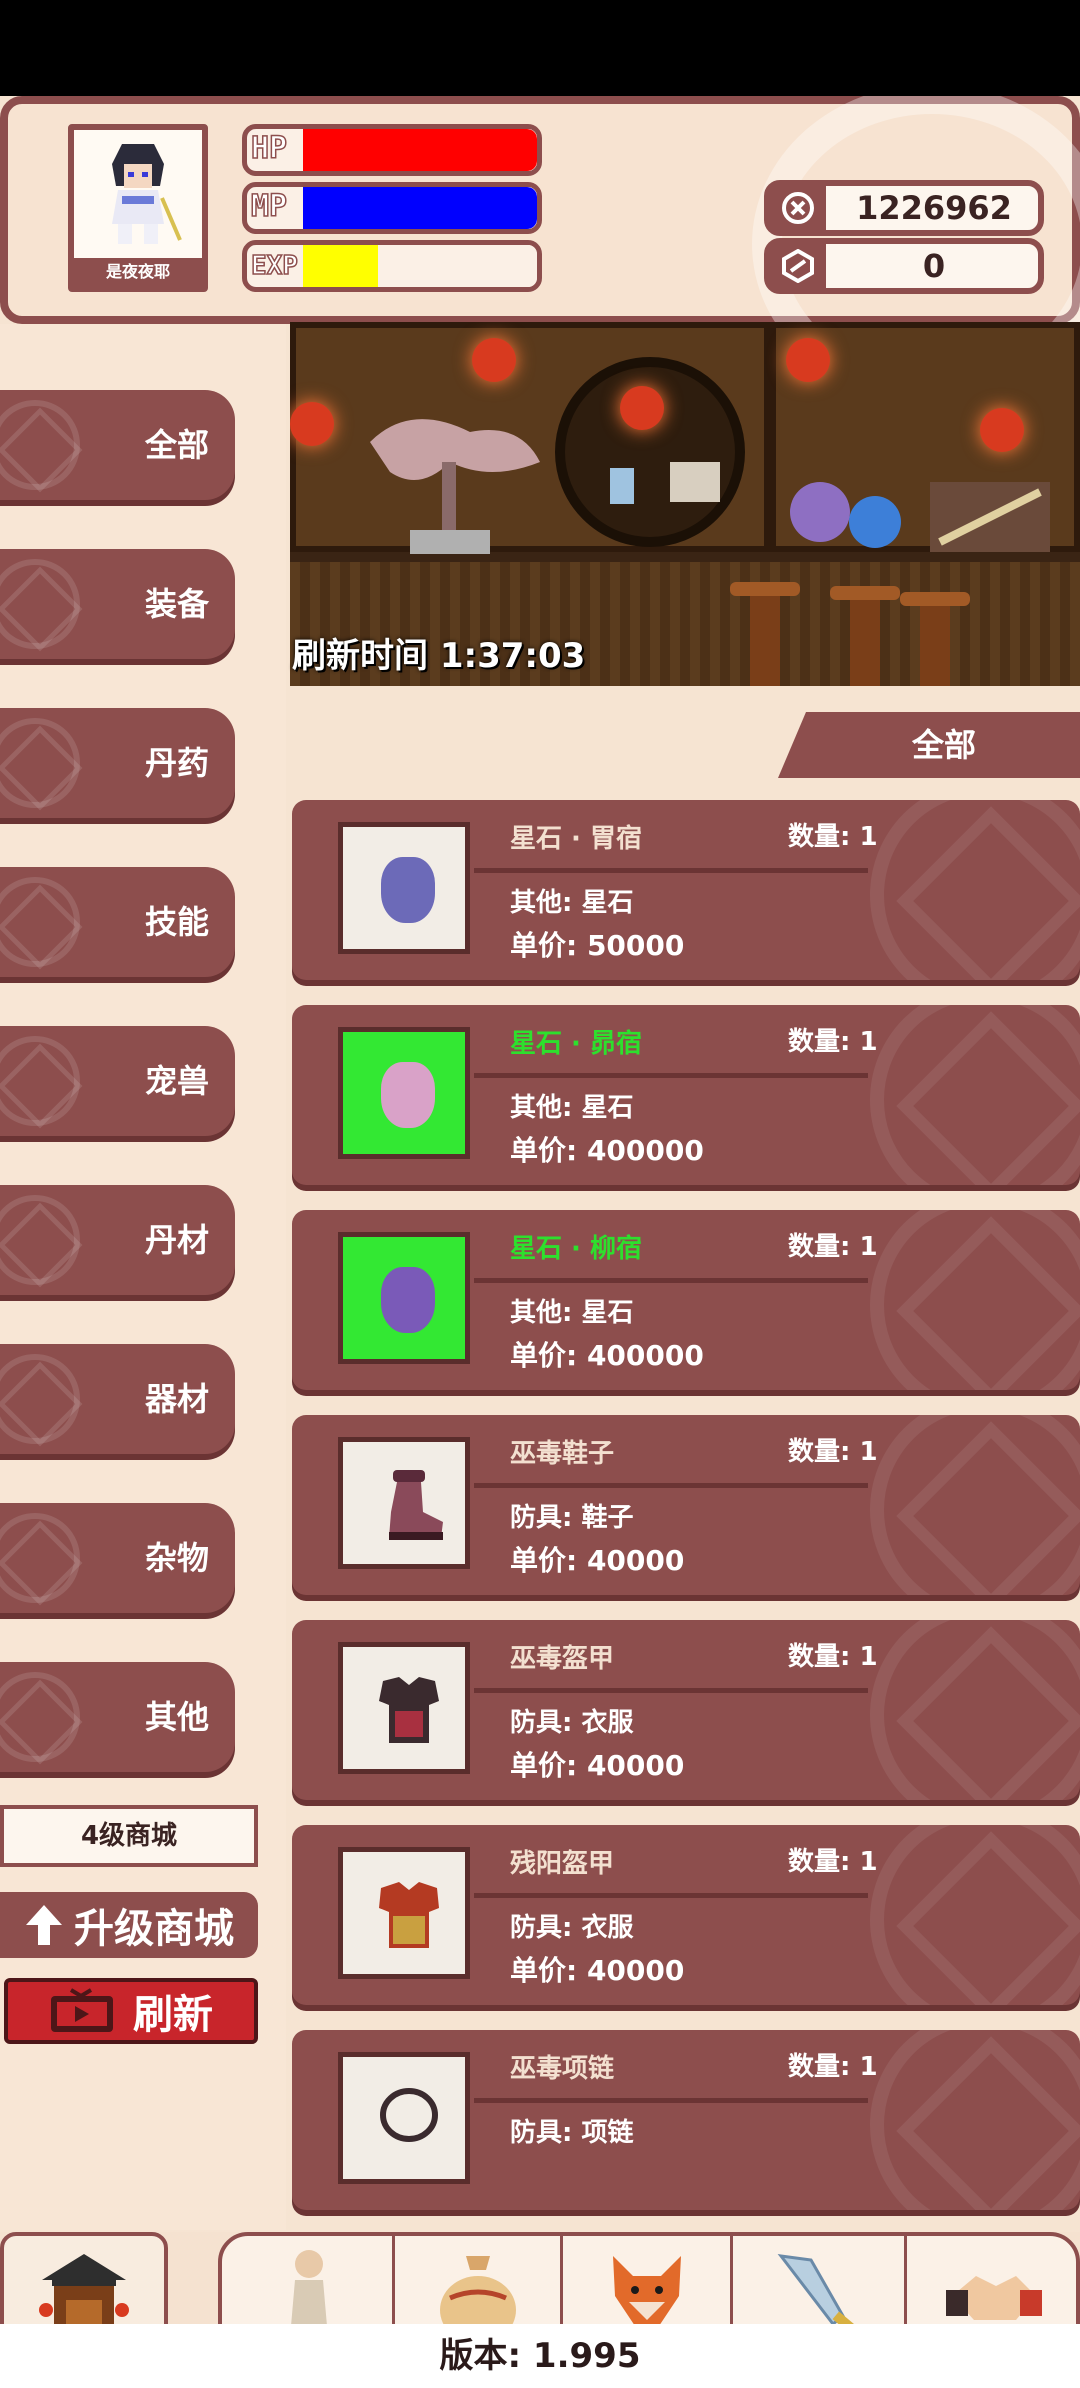 The width and height of the screenshot is (1080, 2388). What do you see at coordinates (686, 890) in the screenshot?
I see `list-item: 星石 · 胃宿 数量: 1 其他: 星石 单价: 50000` at bounding box center [686, 890].